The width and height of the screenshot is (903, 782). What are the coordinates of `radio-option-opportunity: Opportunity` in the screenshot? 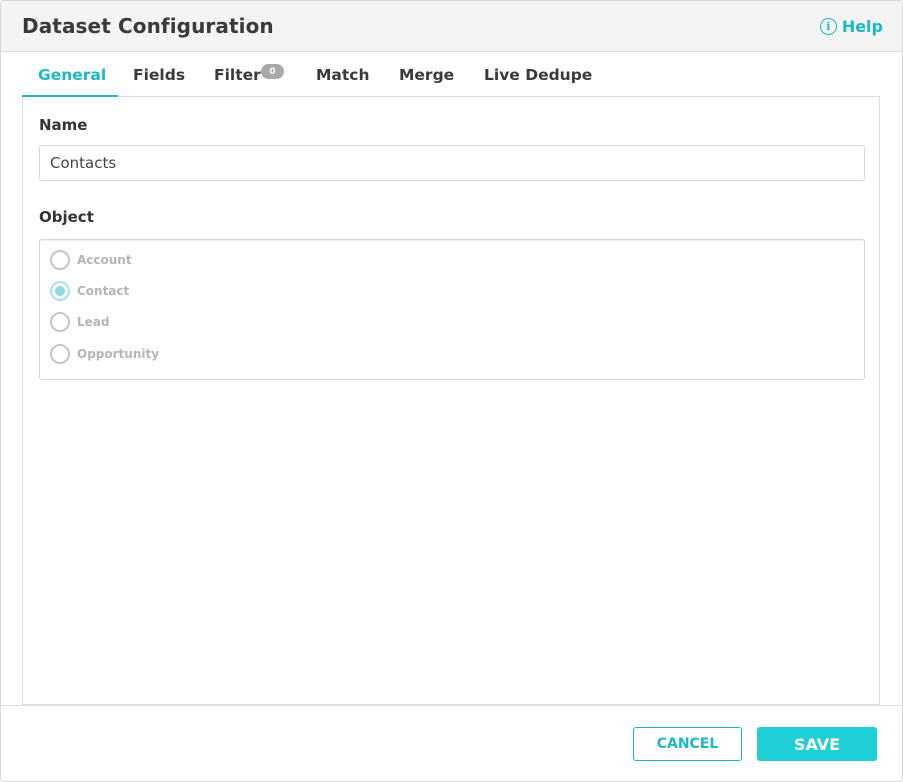 It's located at (104, 354).